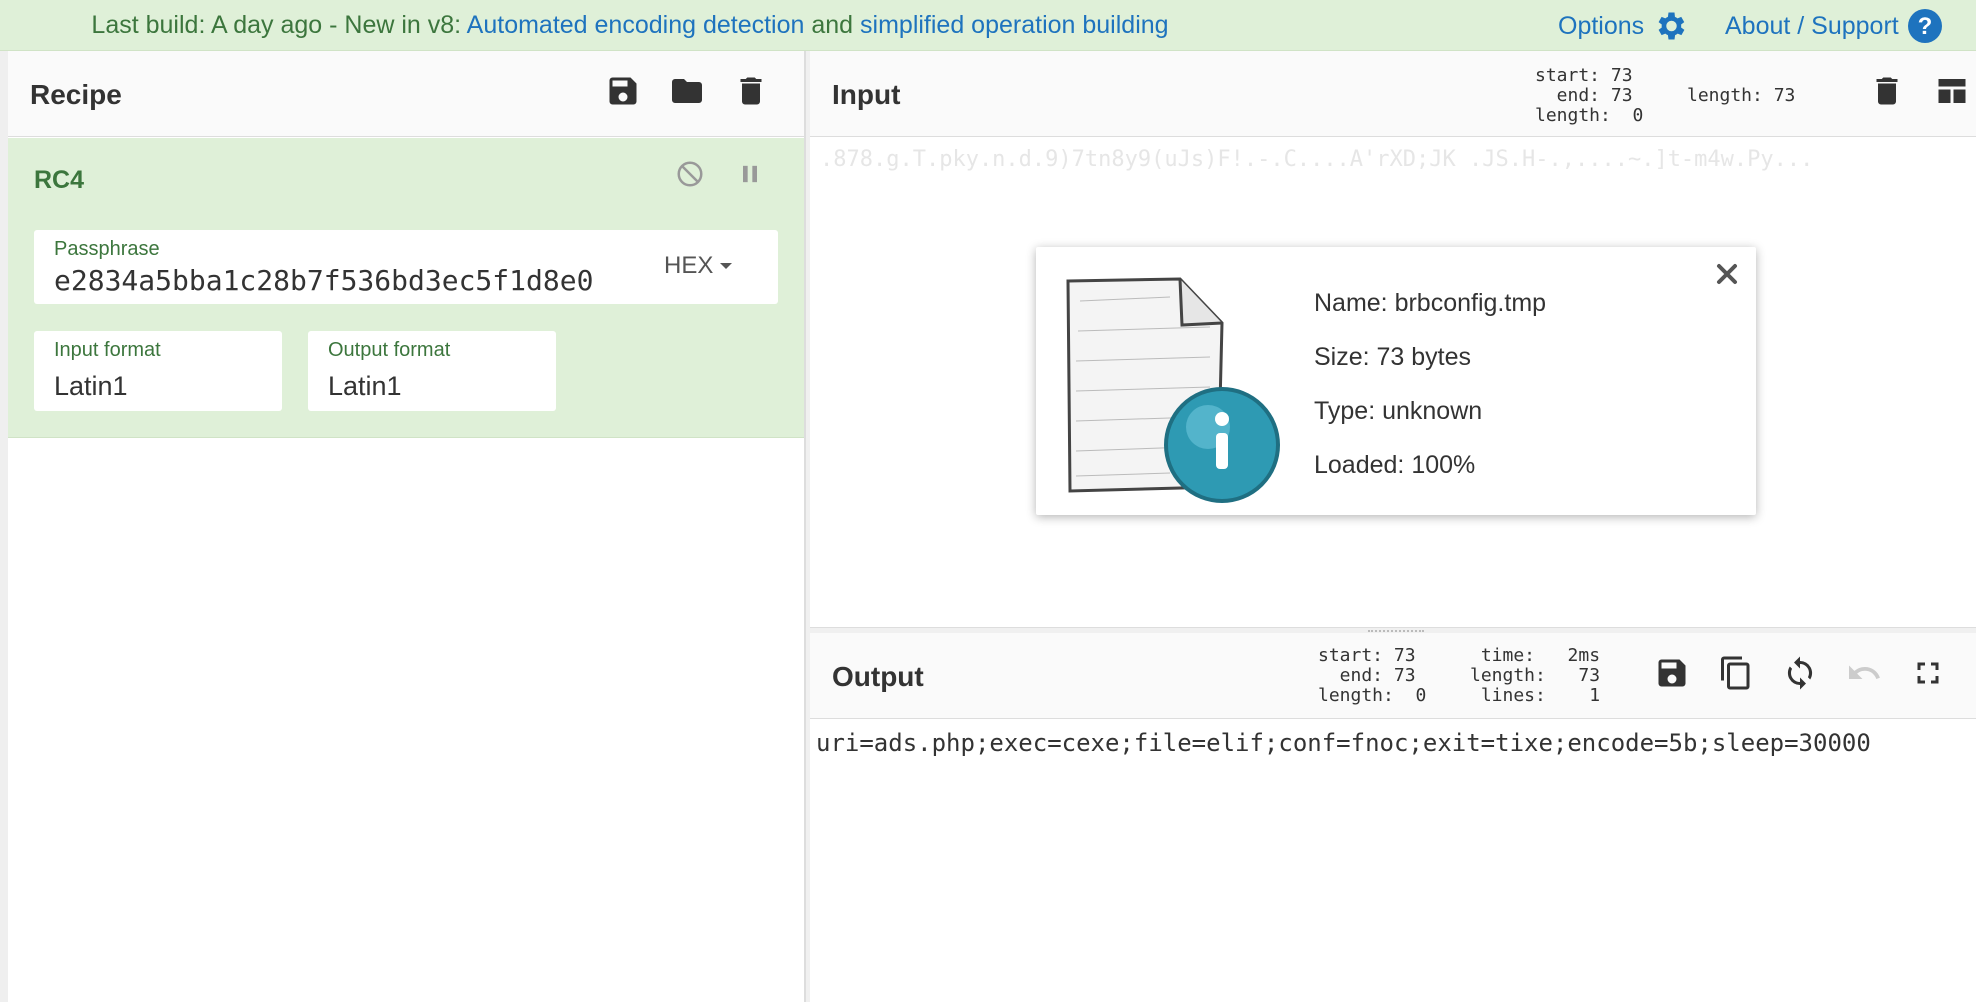  Describe the element at coordinates (389, 350) in the screenshot. I see `output-format-label: Output format` at that location.